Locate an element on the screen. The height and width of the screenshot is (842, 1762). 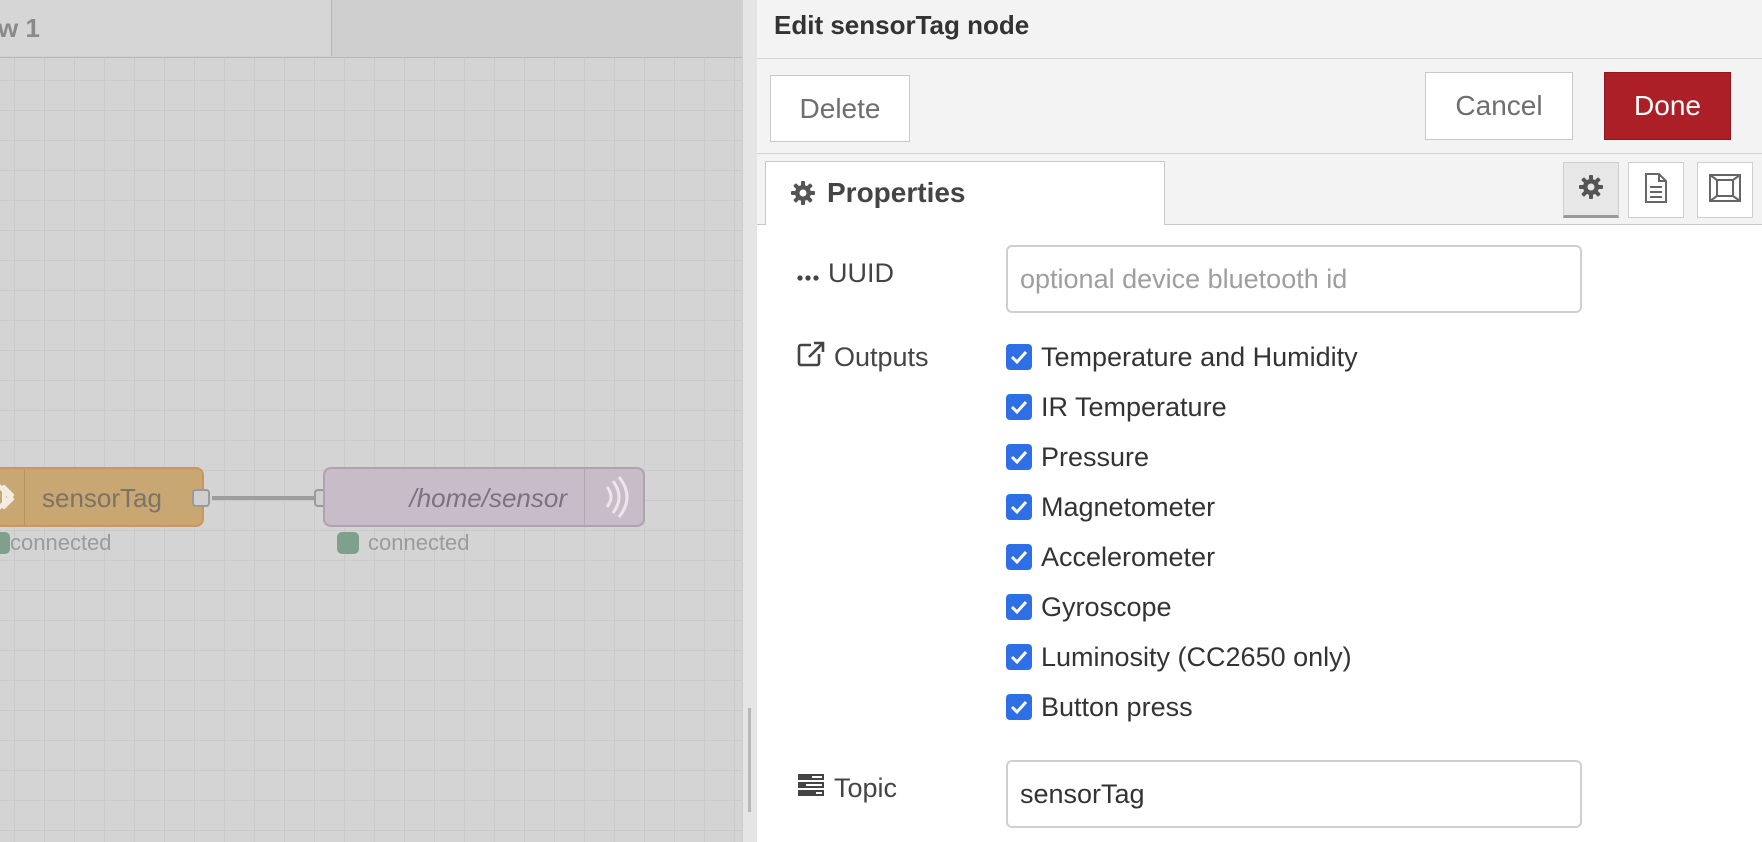
bluetooth-icon is located at coordinates (12, 497).